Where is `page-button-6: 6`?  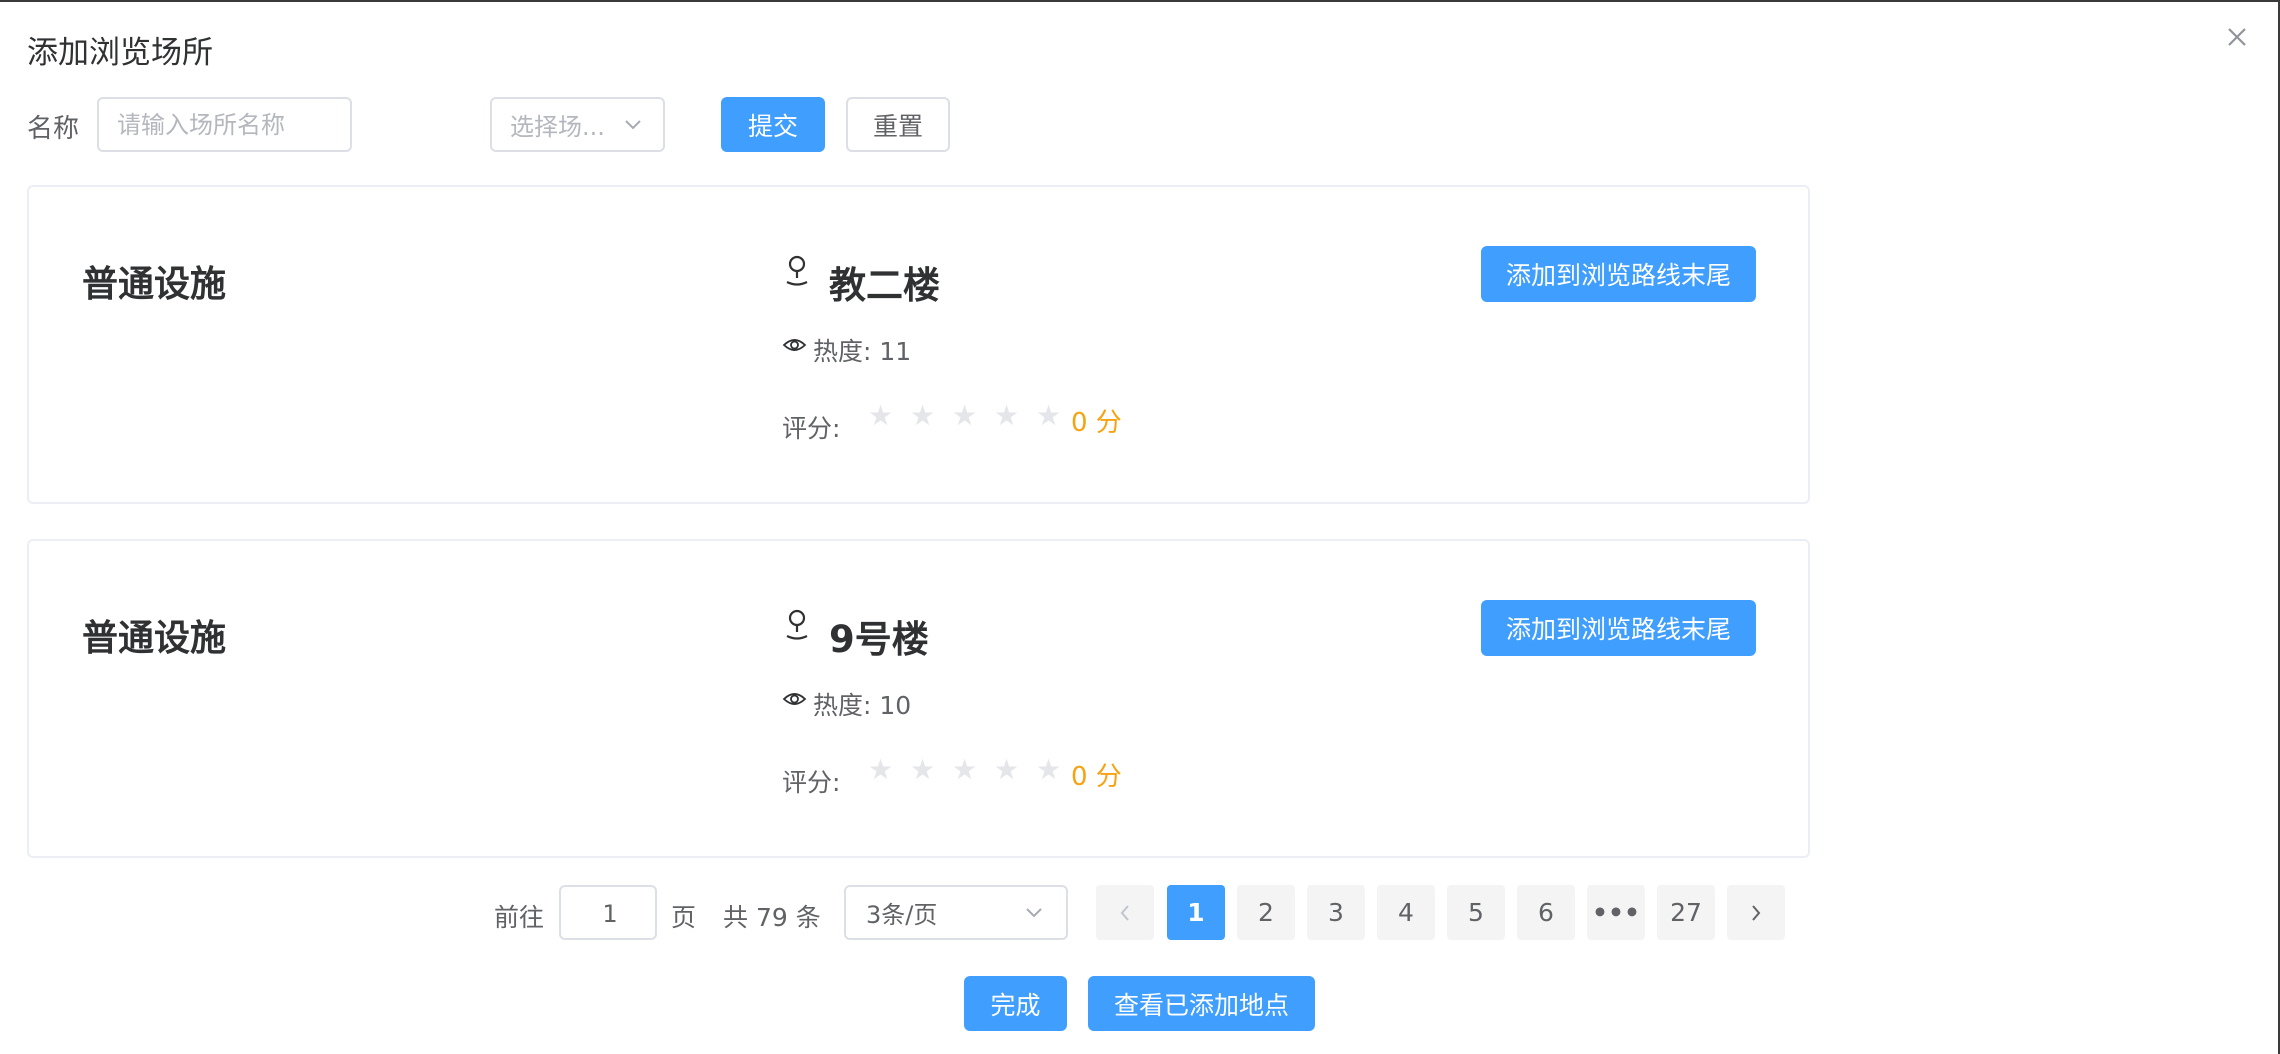 page-button-6: 6 is located at coordinates (1546, 912).